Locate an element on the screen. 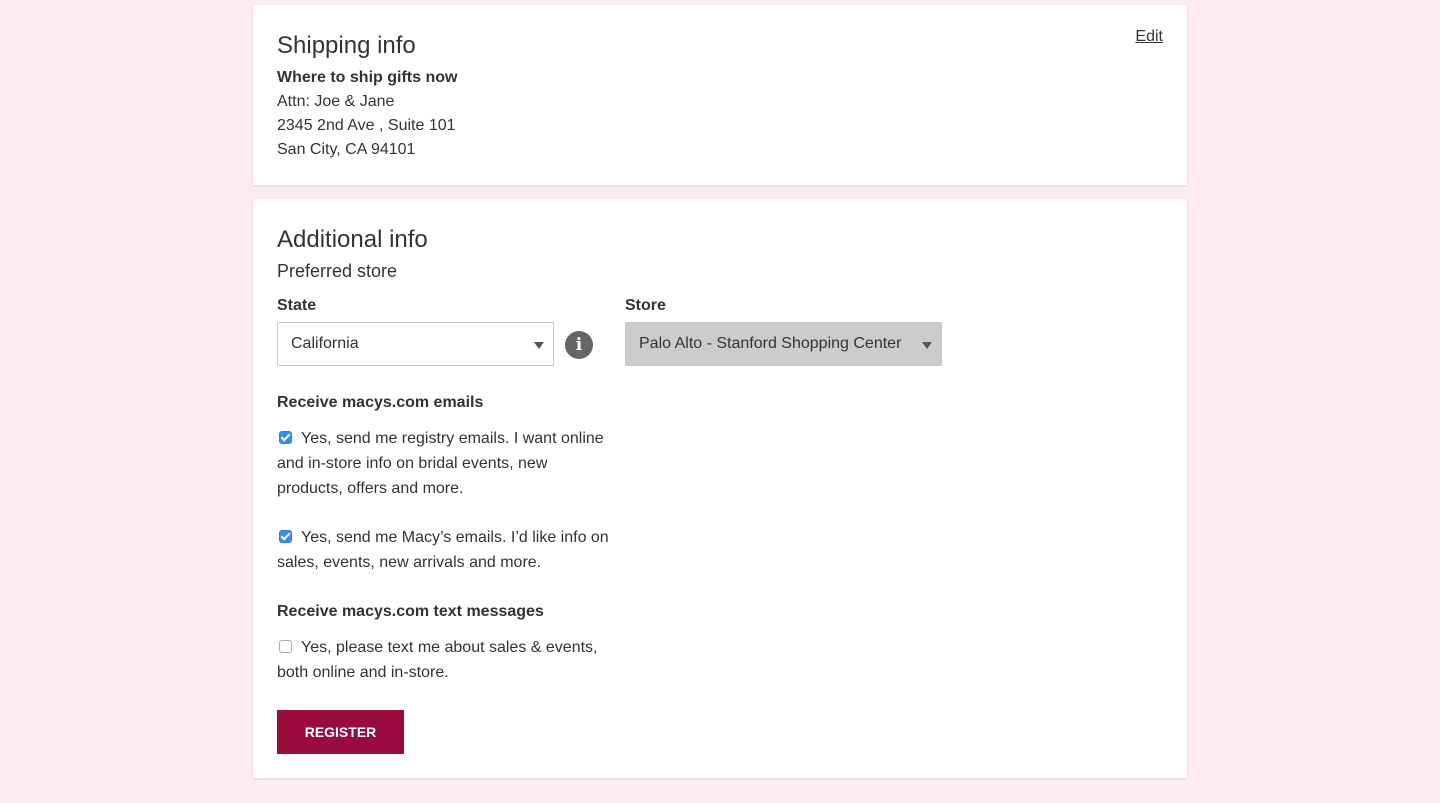 Image resolution: width=1440 pixels, height=803 pixels. ship-gifts-heading: Where to ship gifts now is located at coordinates (367, 77).